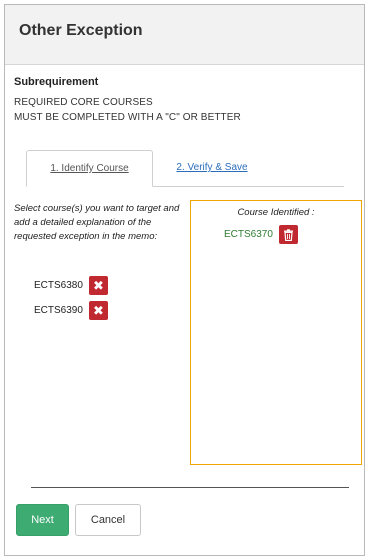 This screenshot has width=370, height=560. I want to click on footer-divider, so click(190, 487).